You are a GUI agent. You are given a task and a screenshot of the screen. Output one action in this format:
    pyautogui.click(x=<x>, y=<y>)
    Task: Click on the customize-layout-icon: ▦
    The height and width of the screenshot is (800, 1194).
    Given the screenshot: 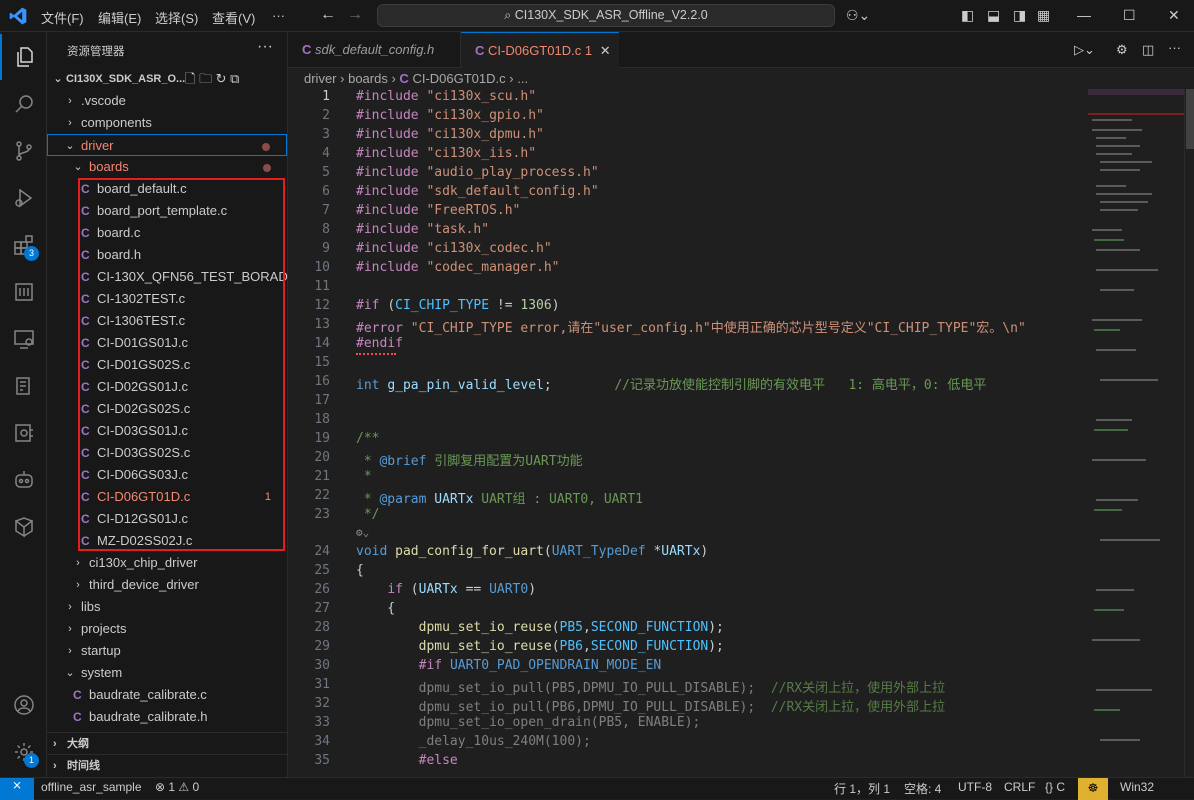 What is the action you would take?
    pyautogui.click(x=1043, y=15)
    